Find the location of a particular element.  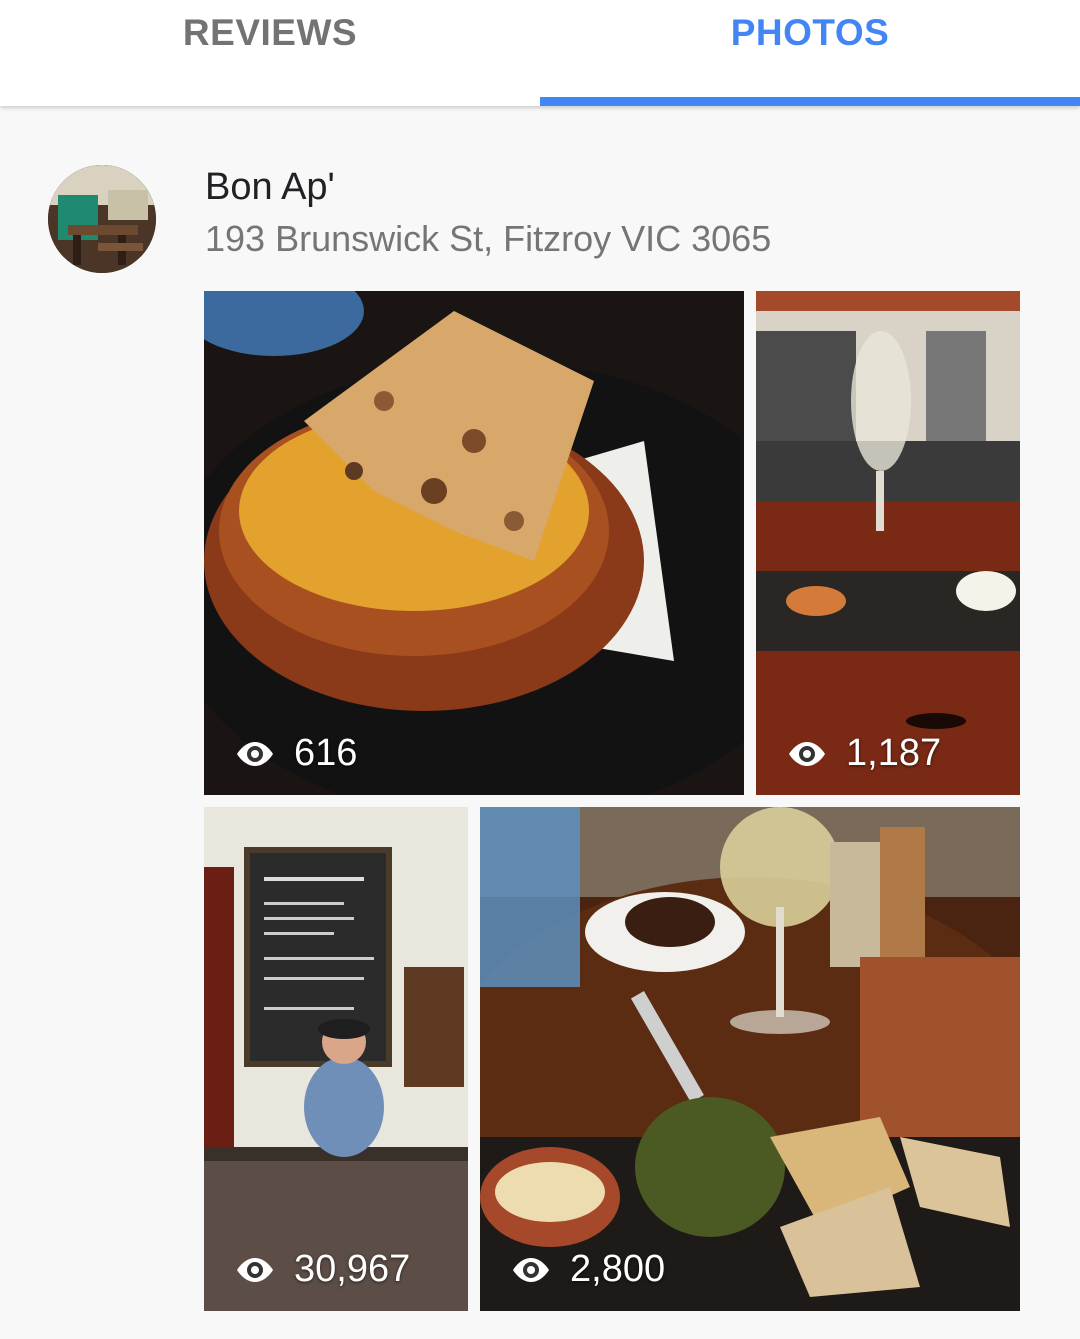

view-count-label: 616 is located at coordinates (326, 753).